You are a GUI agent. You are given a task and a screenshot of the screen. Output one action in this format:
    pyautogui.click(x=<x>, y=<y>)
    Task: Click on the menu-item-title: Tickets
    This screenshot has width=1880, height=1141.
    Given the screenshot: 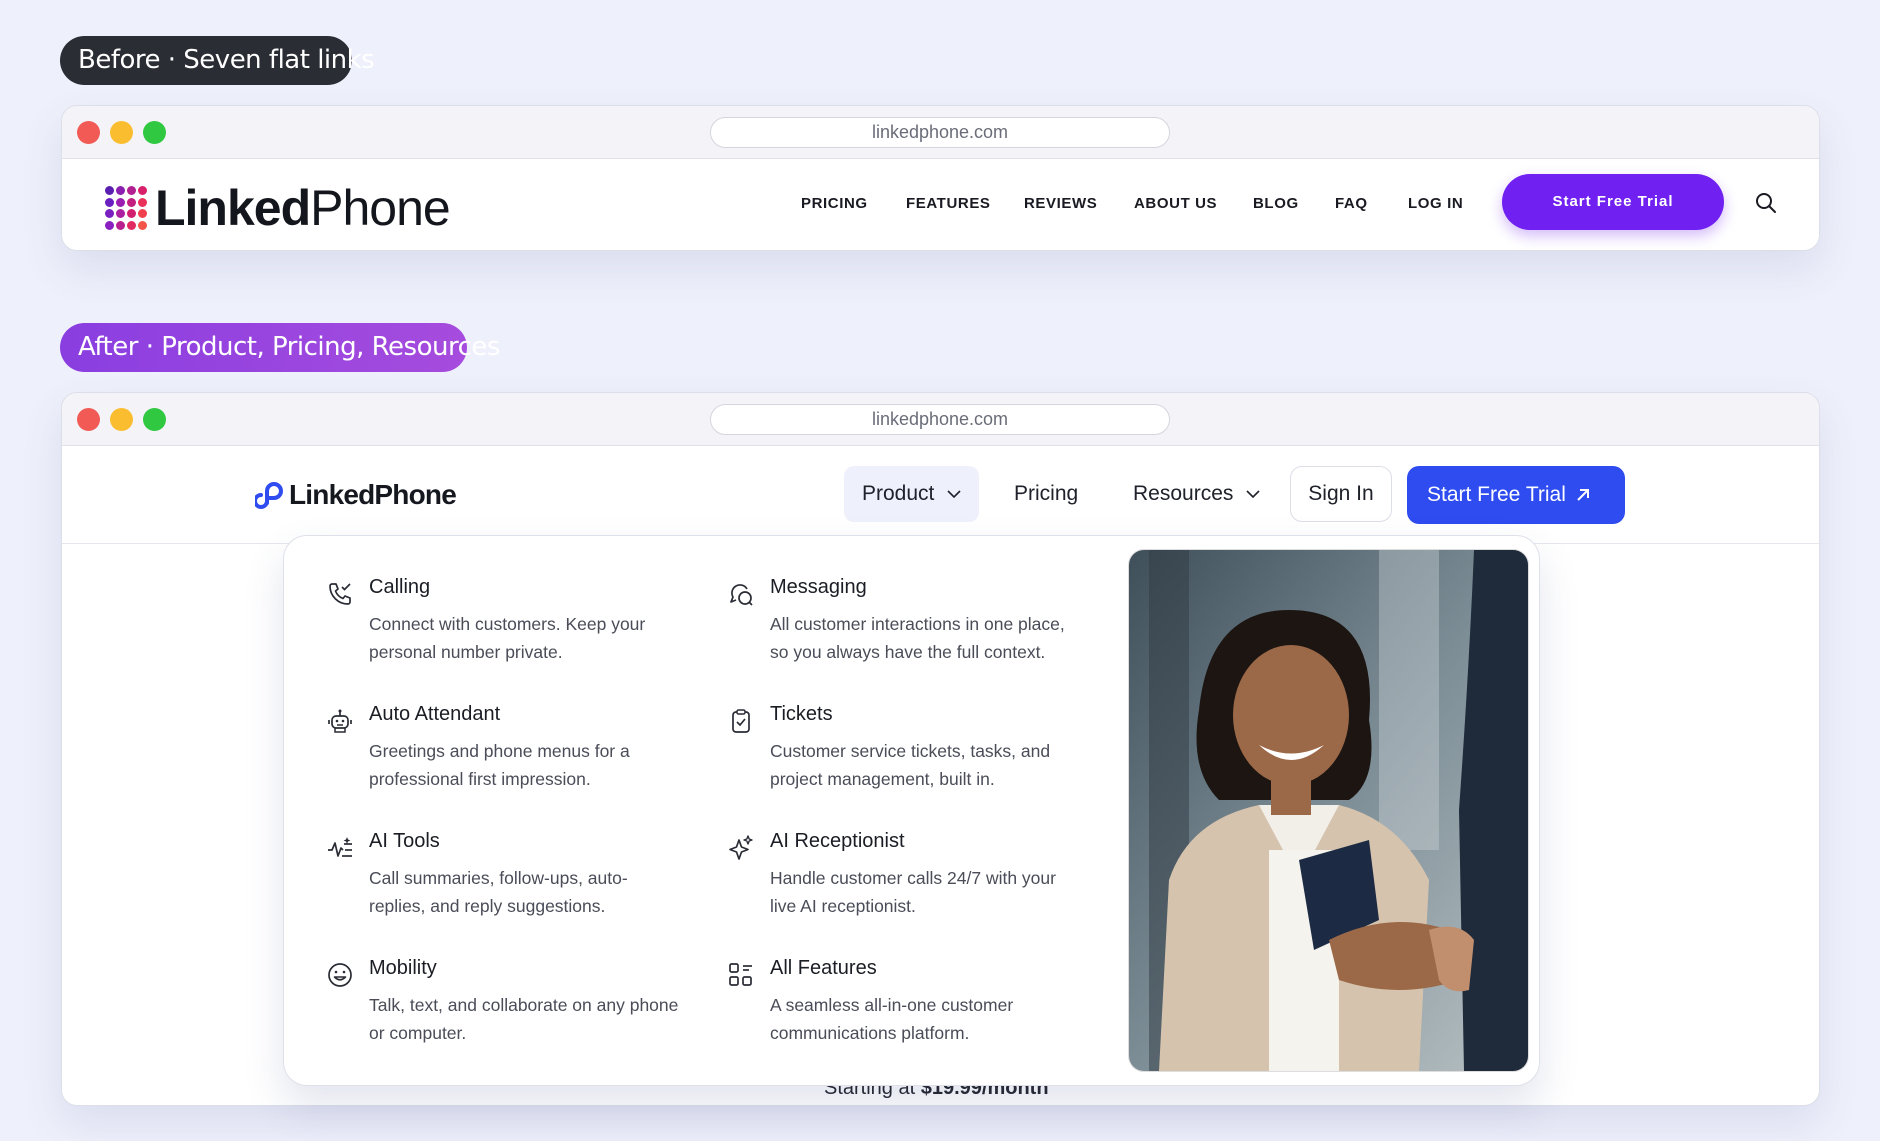 What is the action you would take?
    pyautogui.click(x=801, y=714)
    